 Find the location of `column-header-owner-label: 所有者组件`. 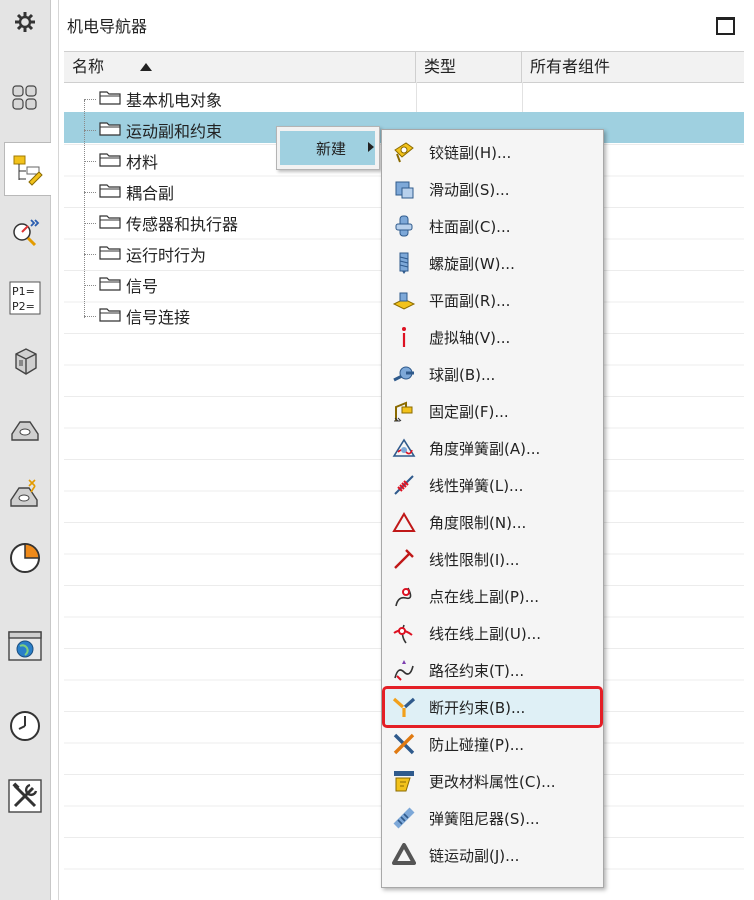

column-header-owner-label: 所有者组件 is located at coordinates (570, 66).